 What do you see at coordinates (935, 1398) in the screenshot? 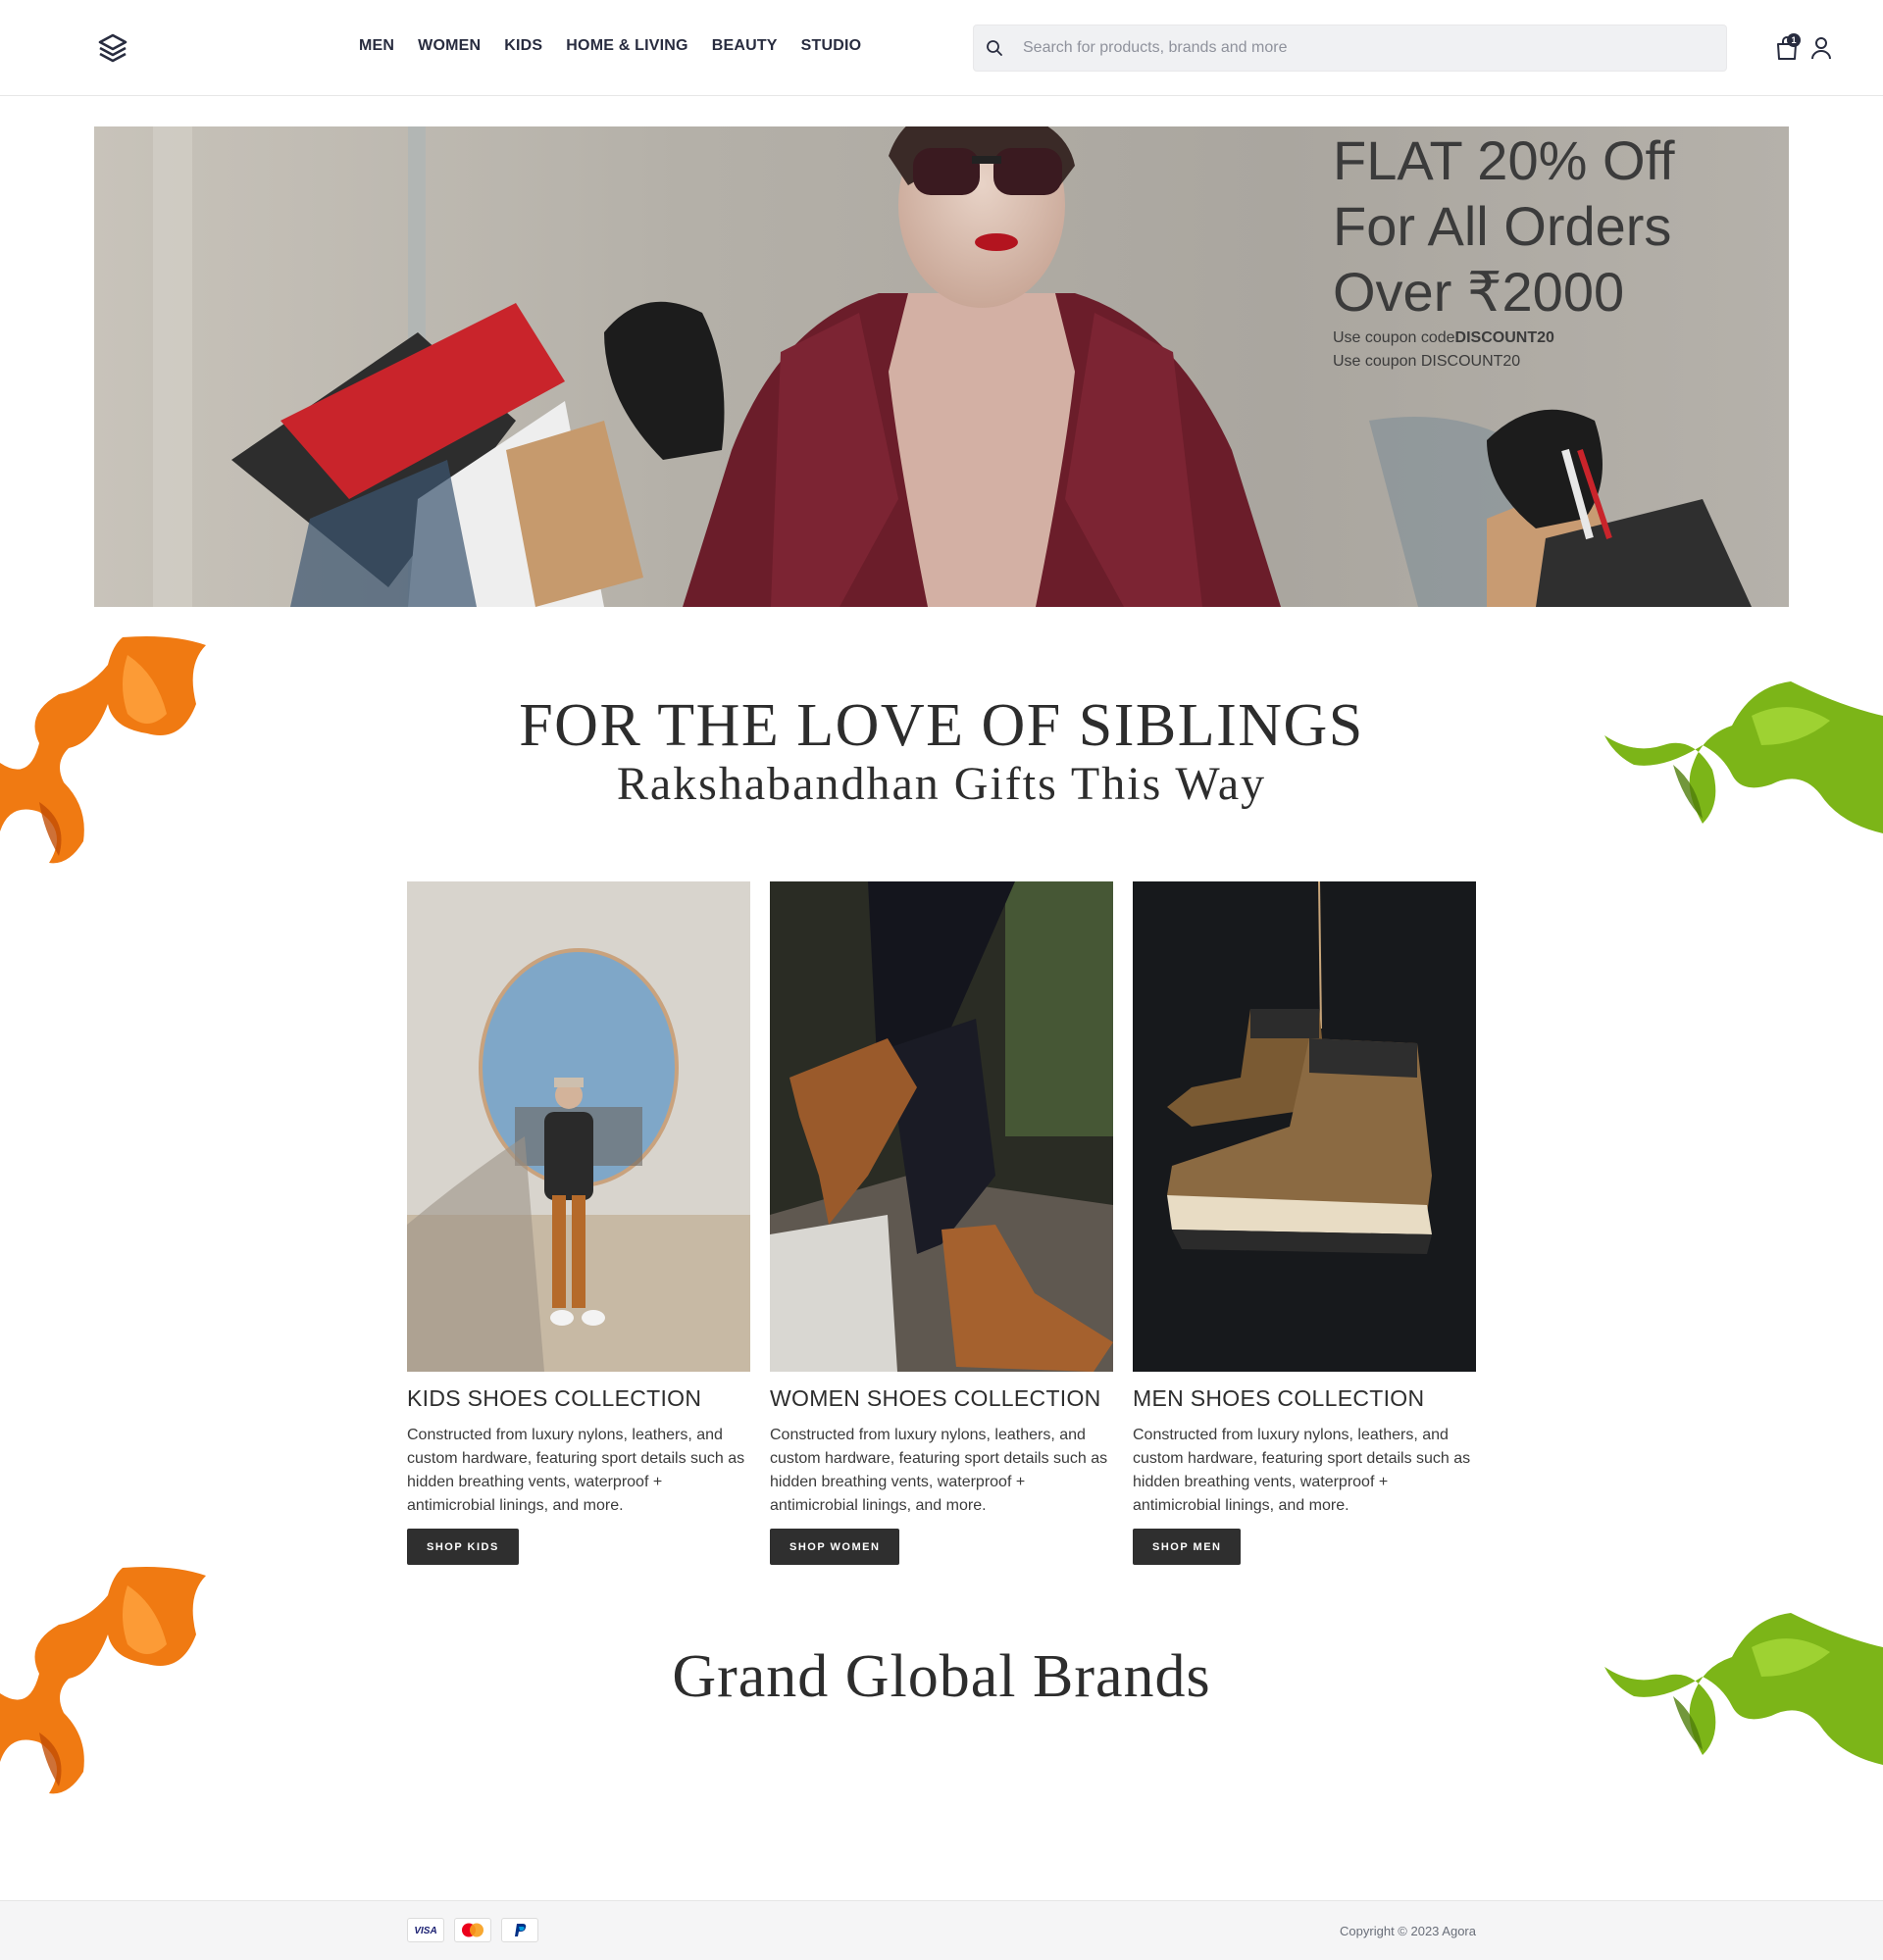
I see `women-collection-title: WOMEN SHOES COLLECTION` at bounding box center [935, 1398].